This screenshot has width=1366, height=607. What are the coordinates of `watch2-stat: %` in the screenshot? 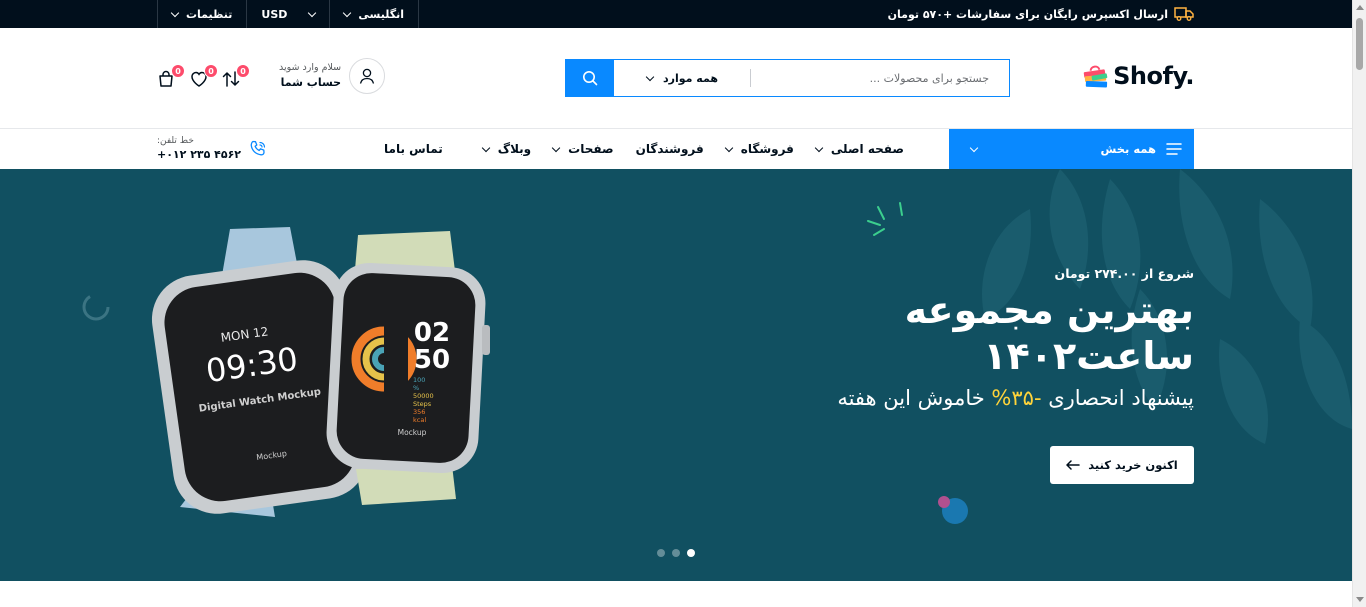 It's located at (416, 388).